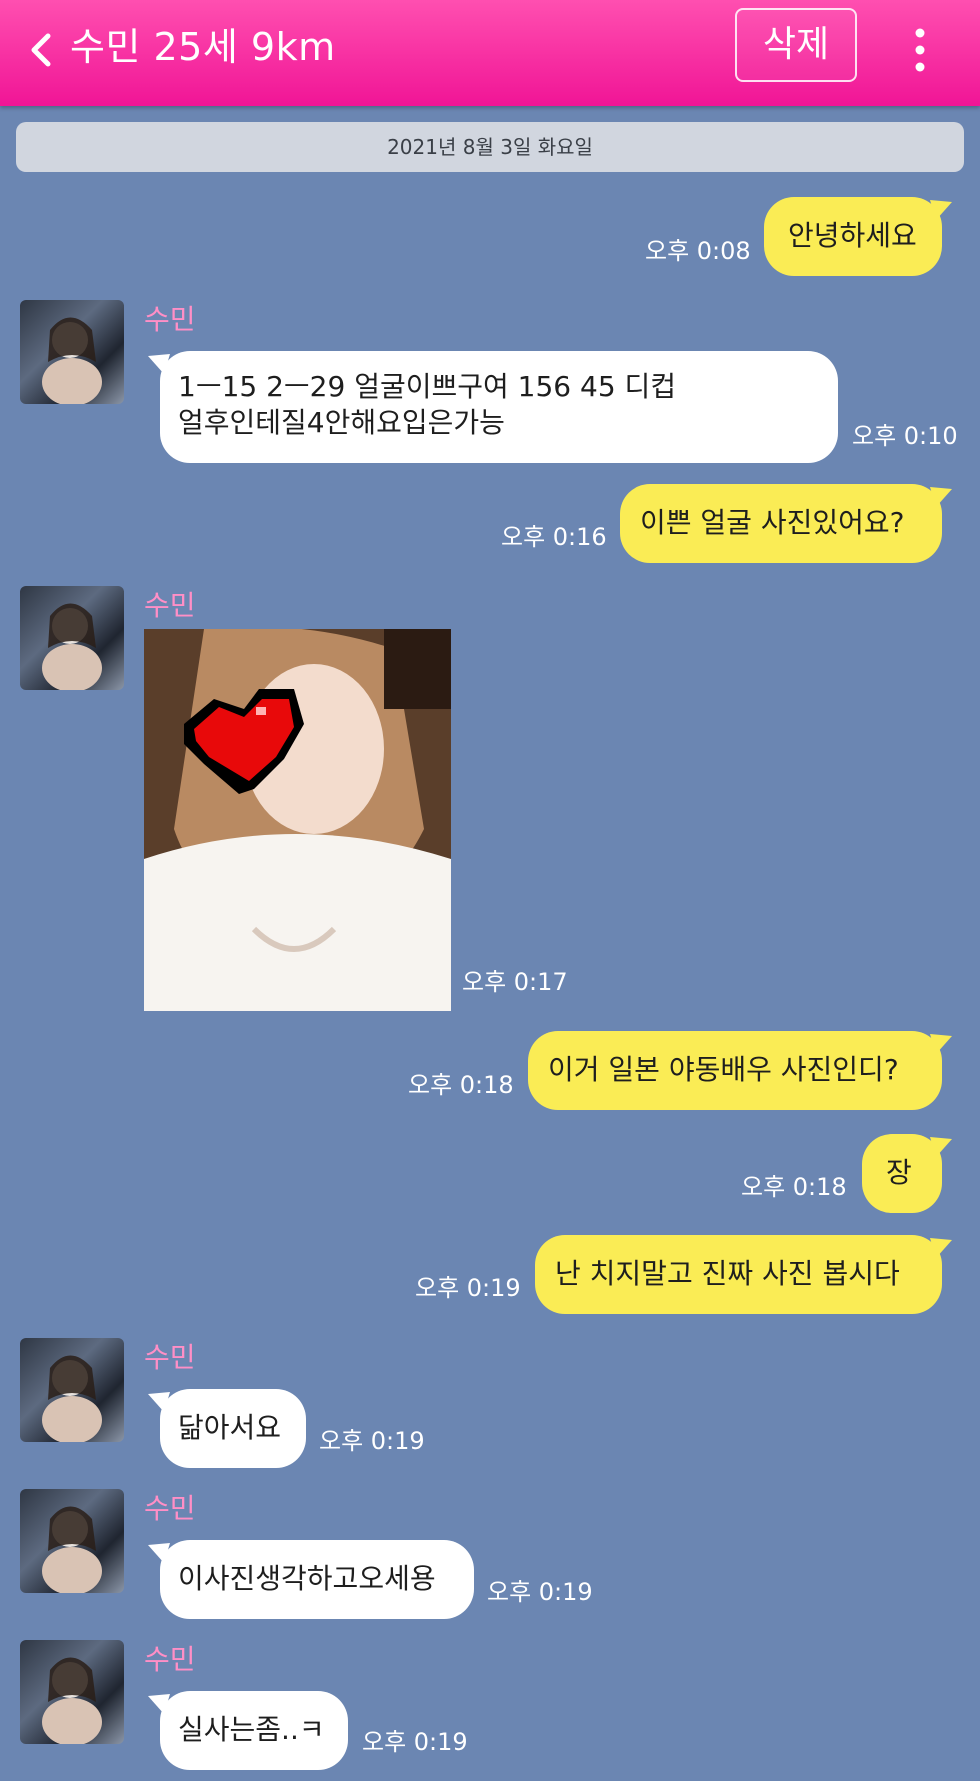 Image resolution: width=980 pixels, height=1781 pixels. Describe the element at coordinates (738, 1274) in the screenshot. I see `my-message-bubble: 난 치지말고 진짜 사진 봅시다` at that location.